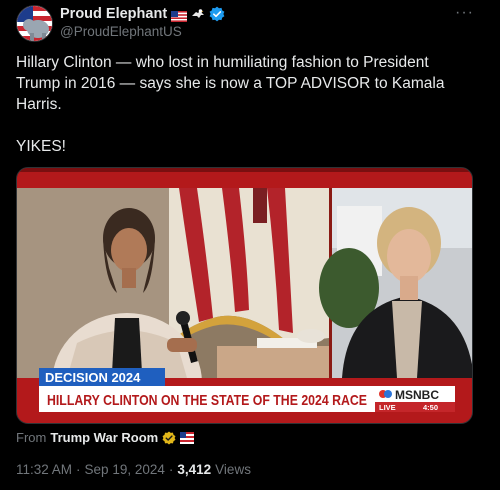  What do you see at coordinates (125, 469) in the screenshot?
I see `post-date: Sep 19, 2024` at bounding box center [125, 469].